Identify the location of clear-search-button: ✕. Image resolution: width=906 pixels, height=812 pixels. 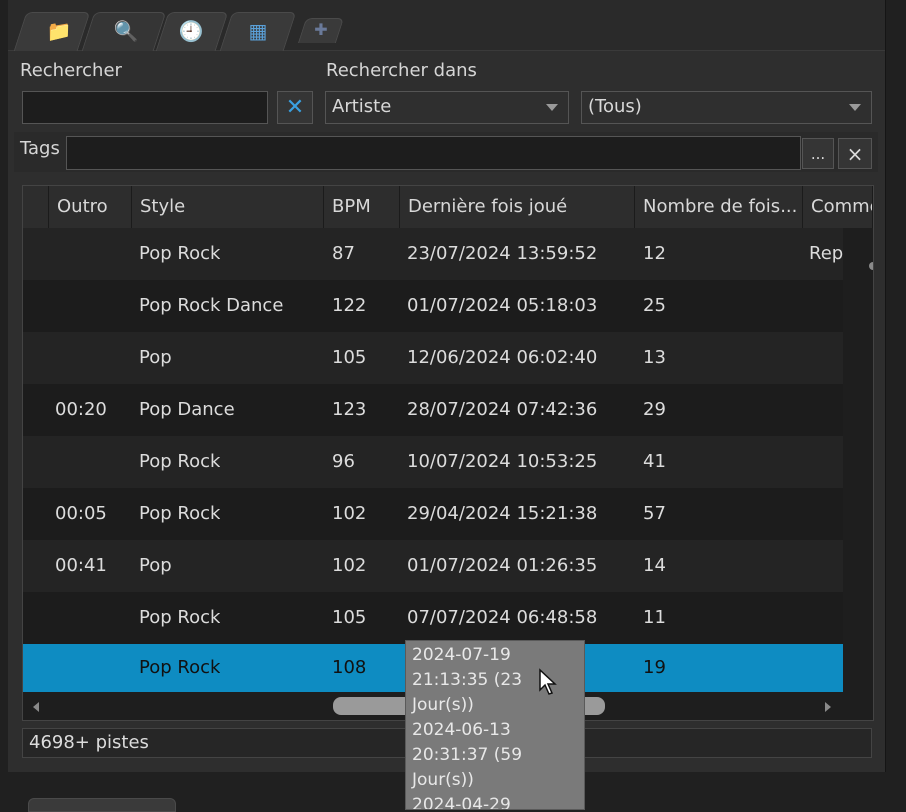
(295, 107).